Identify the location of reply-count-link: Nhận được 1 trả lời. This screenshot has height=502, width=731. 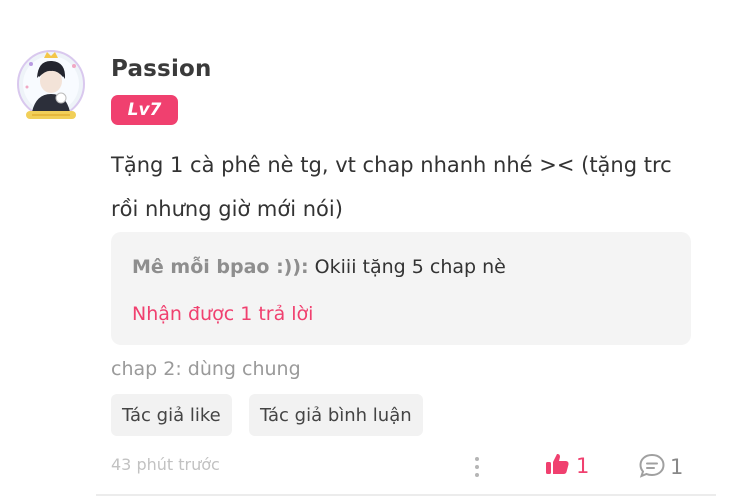
(222, 314).